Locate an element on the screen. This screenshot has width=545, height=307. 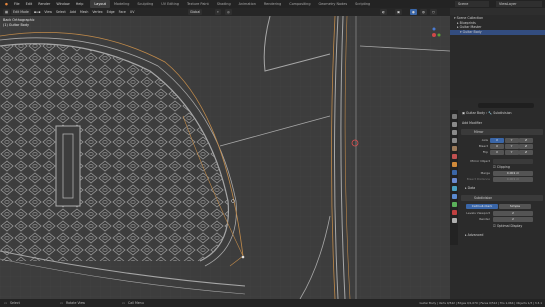
menu-select: Select is located at coordinates (61, 12).